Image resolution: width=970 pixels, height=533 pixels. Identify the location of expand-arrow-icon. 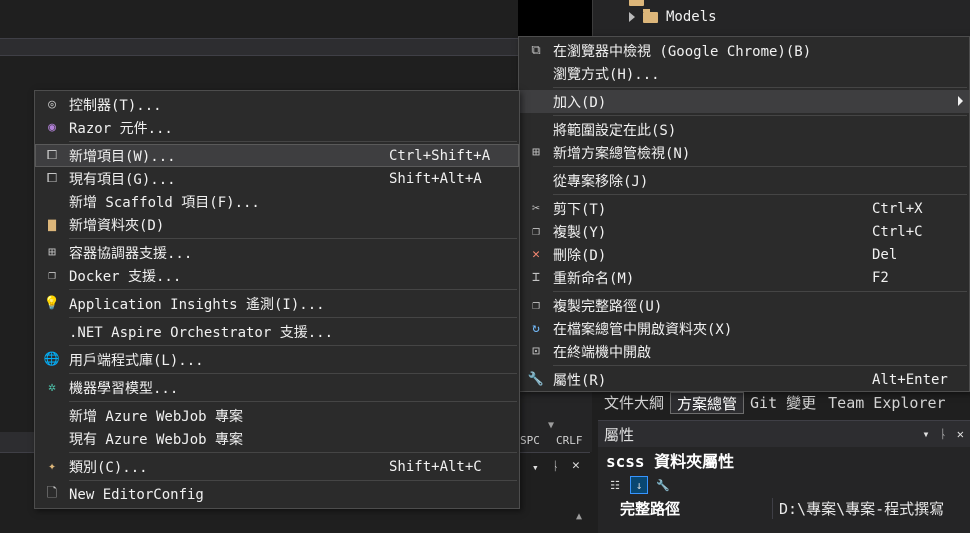
(632, 17).